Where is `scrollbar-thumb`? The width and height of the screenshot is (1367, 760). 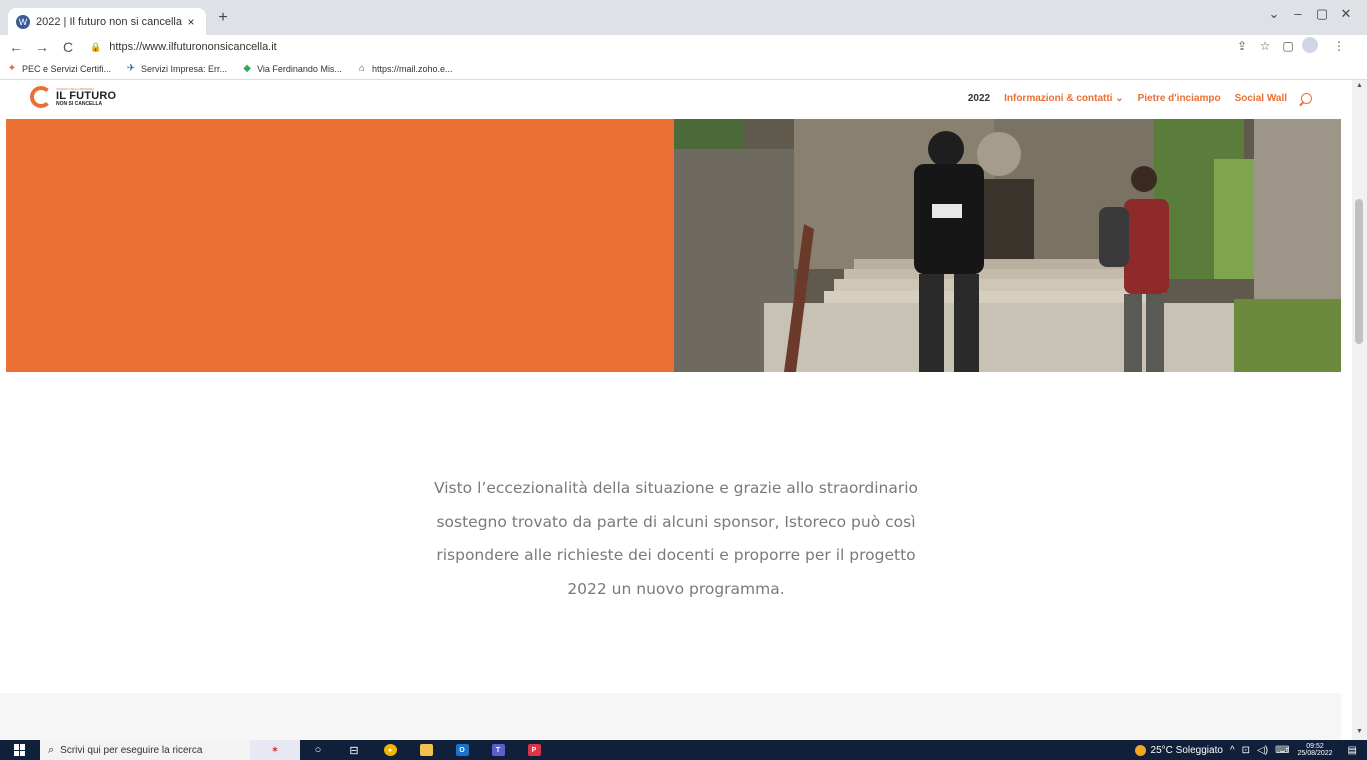 scrollbar-thumb is located at coordinates (1359, 271).